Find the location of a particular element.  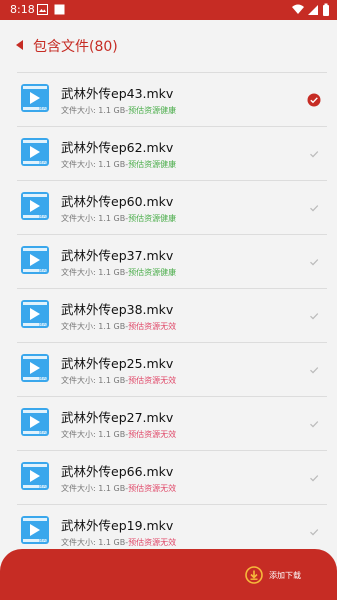

page-title: 包含文件(80) is located at coordinates (75, 47).